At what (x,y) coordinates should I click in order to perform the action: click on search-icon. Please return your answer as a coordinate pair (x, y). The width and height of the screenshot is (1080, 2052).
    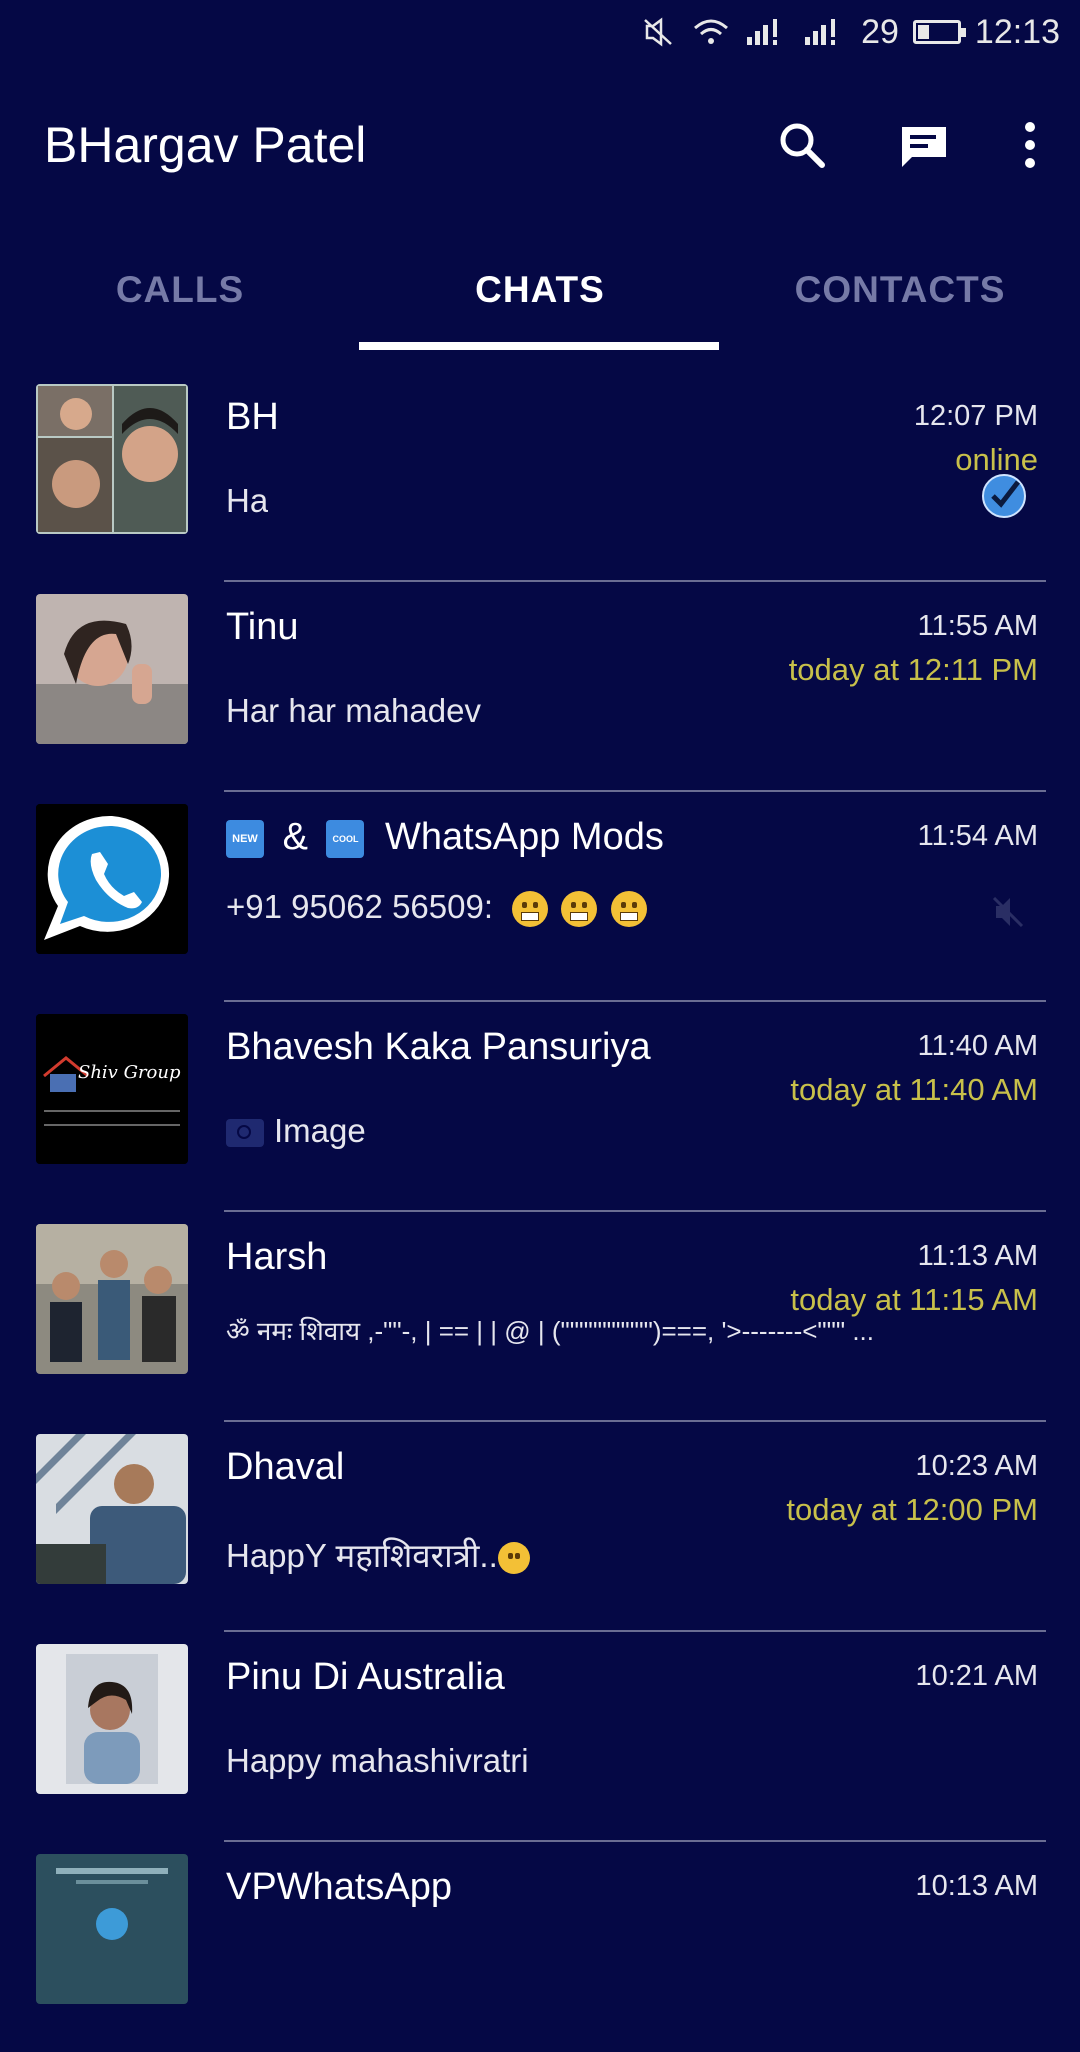
    Looking at the image, I should click on (802, 145).